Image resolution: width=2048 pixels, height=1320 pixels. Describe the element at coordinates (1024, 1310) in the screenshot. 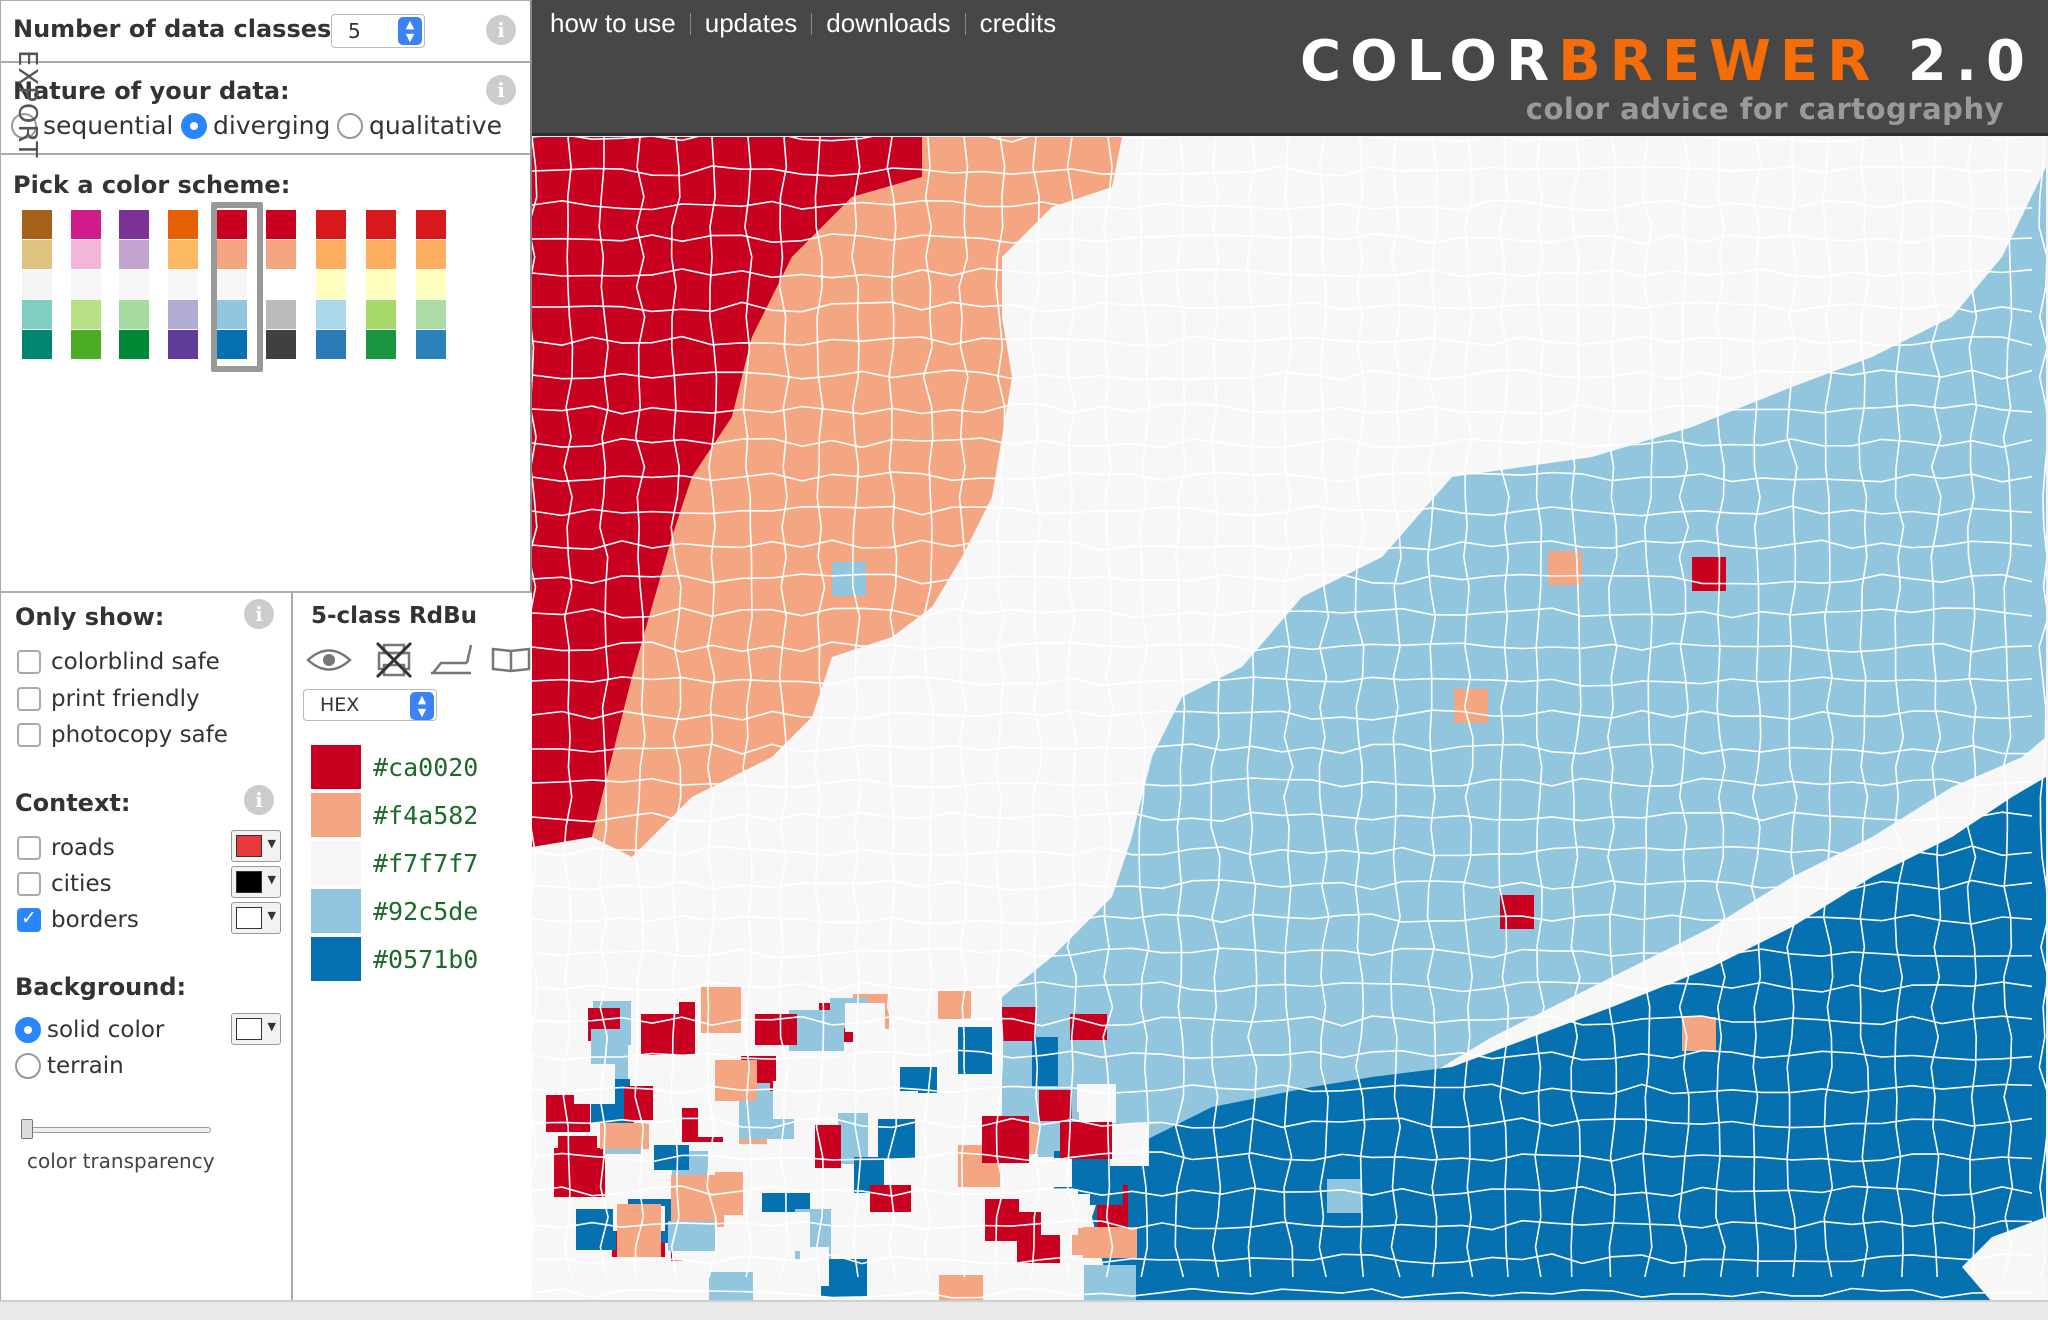

I see `bottom-scrollbar` at that location.